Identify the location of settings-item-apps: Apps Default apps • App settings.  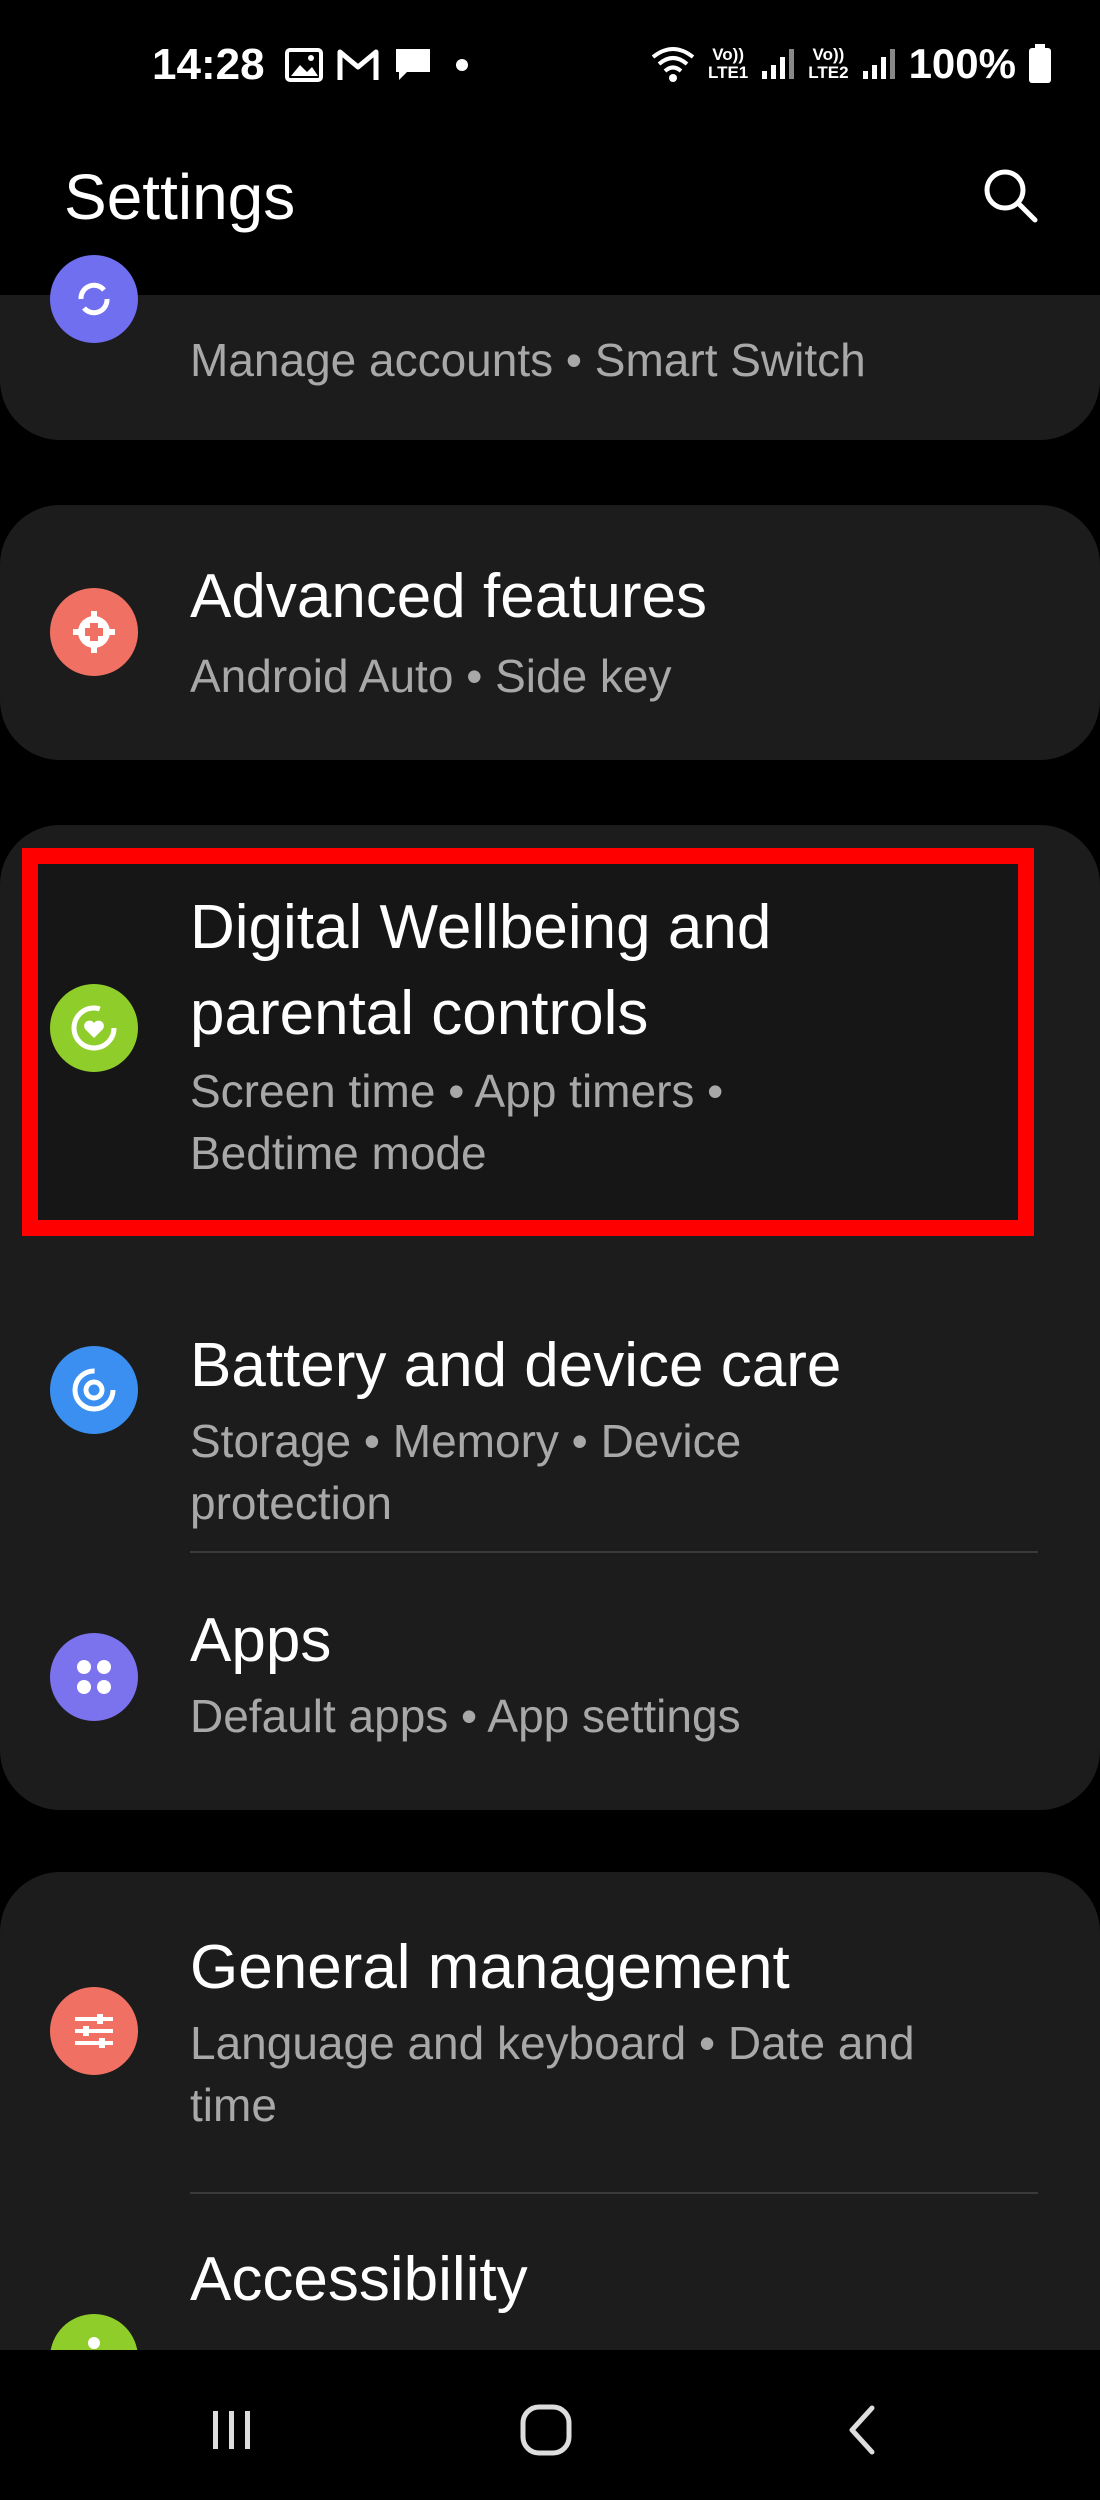
(550, 1680).